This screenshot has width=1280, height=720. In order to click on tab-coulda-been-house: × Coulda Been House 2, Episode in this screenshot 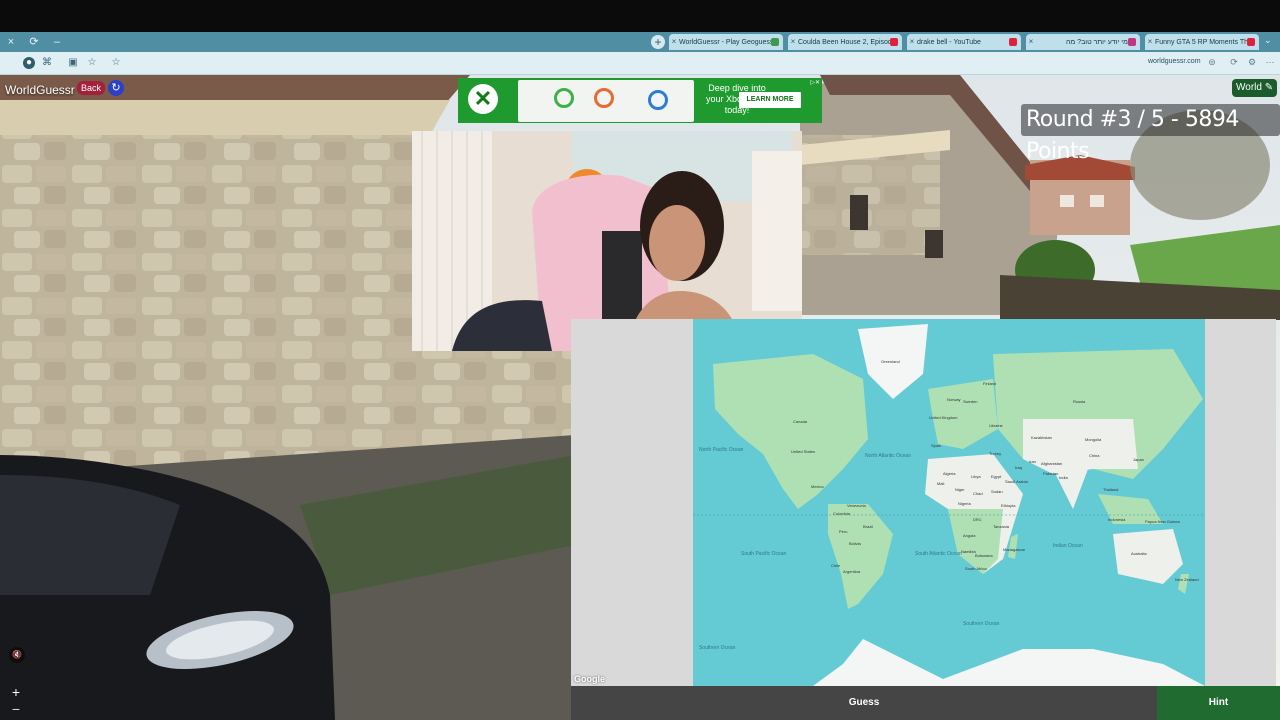, I will do `click(845, 42)`.